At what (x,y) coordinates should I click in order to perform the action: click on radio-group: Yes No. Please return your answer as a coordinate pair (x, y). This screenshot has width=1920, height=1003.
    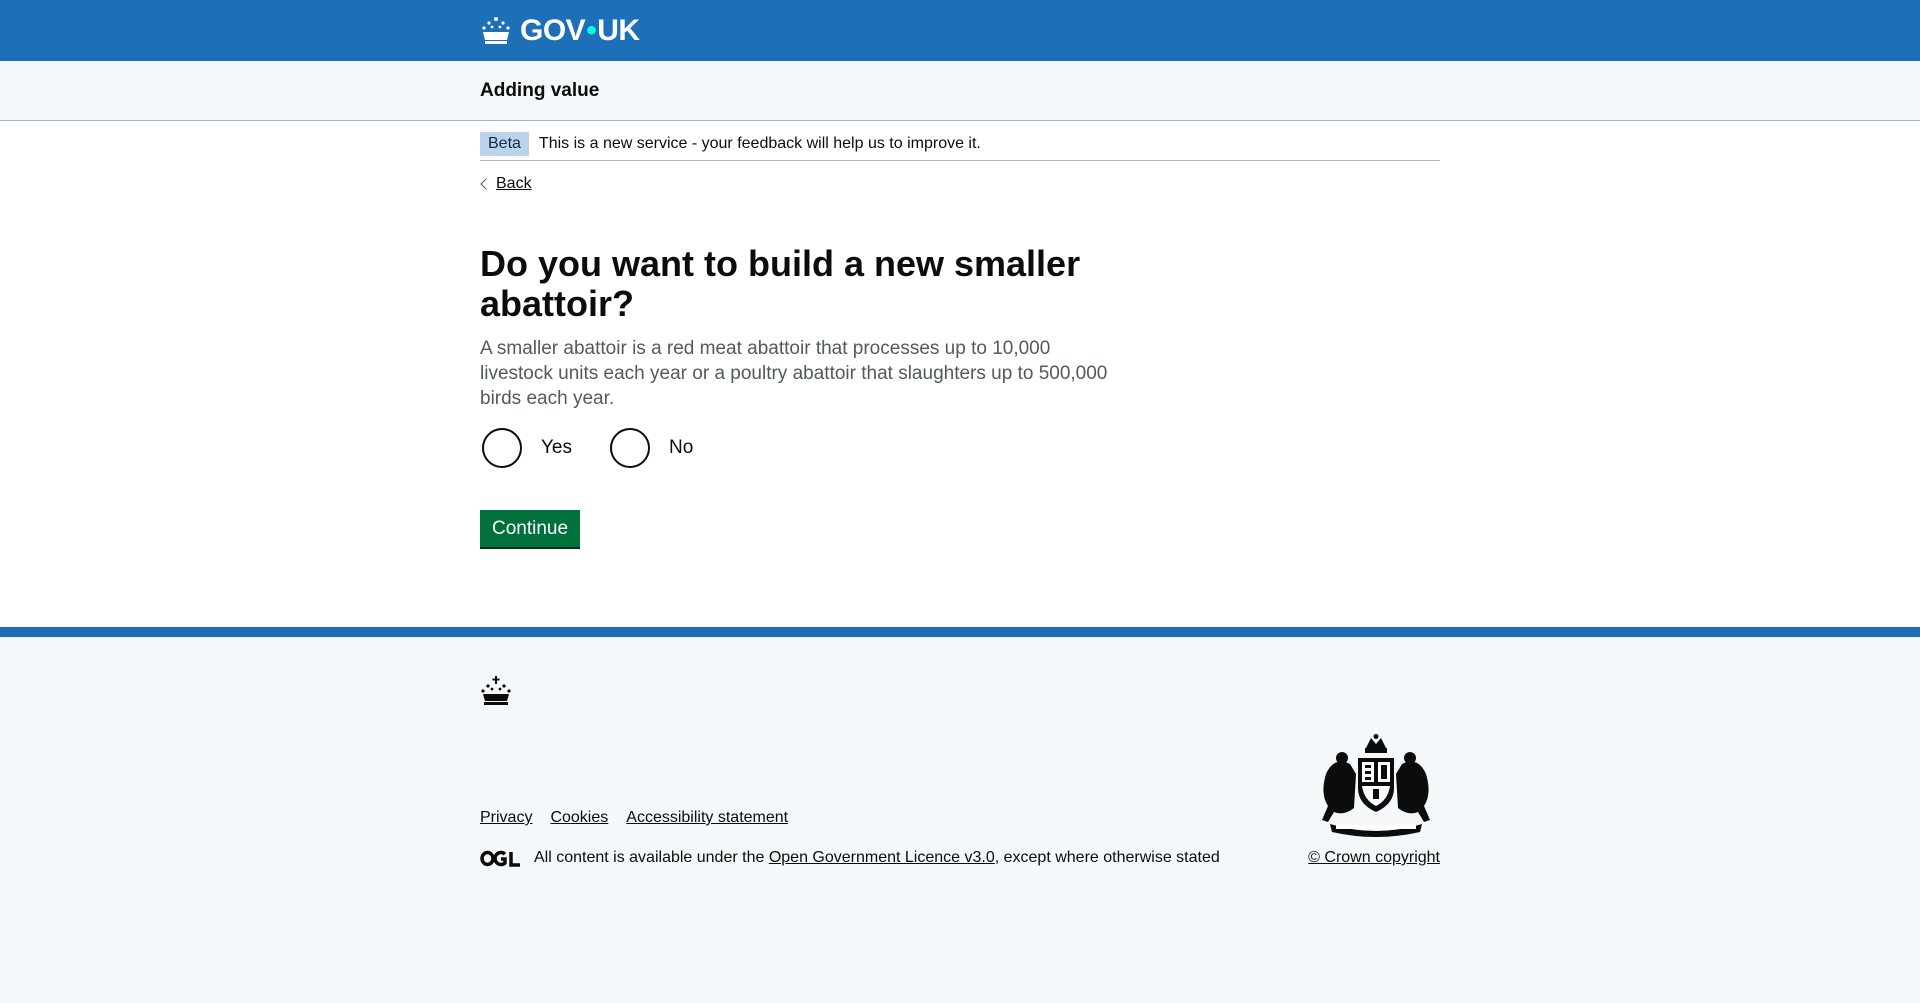
    Looking at the image, I should click on (960, 448).